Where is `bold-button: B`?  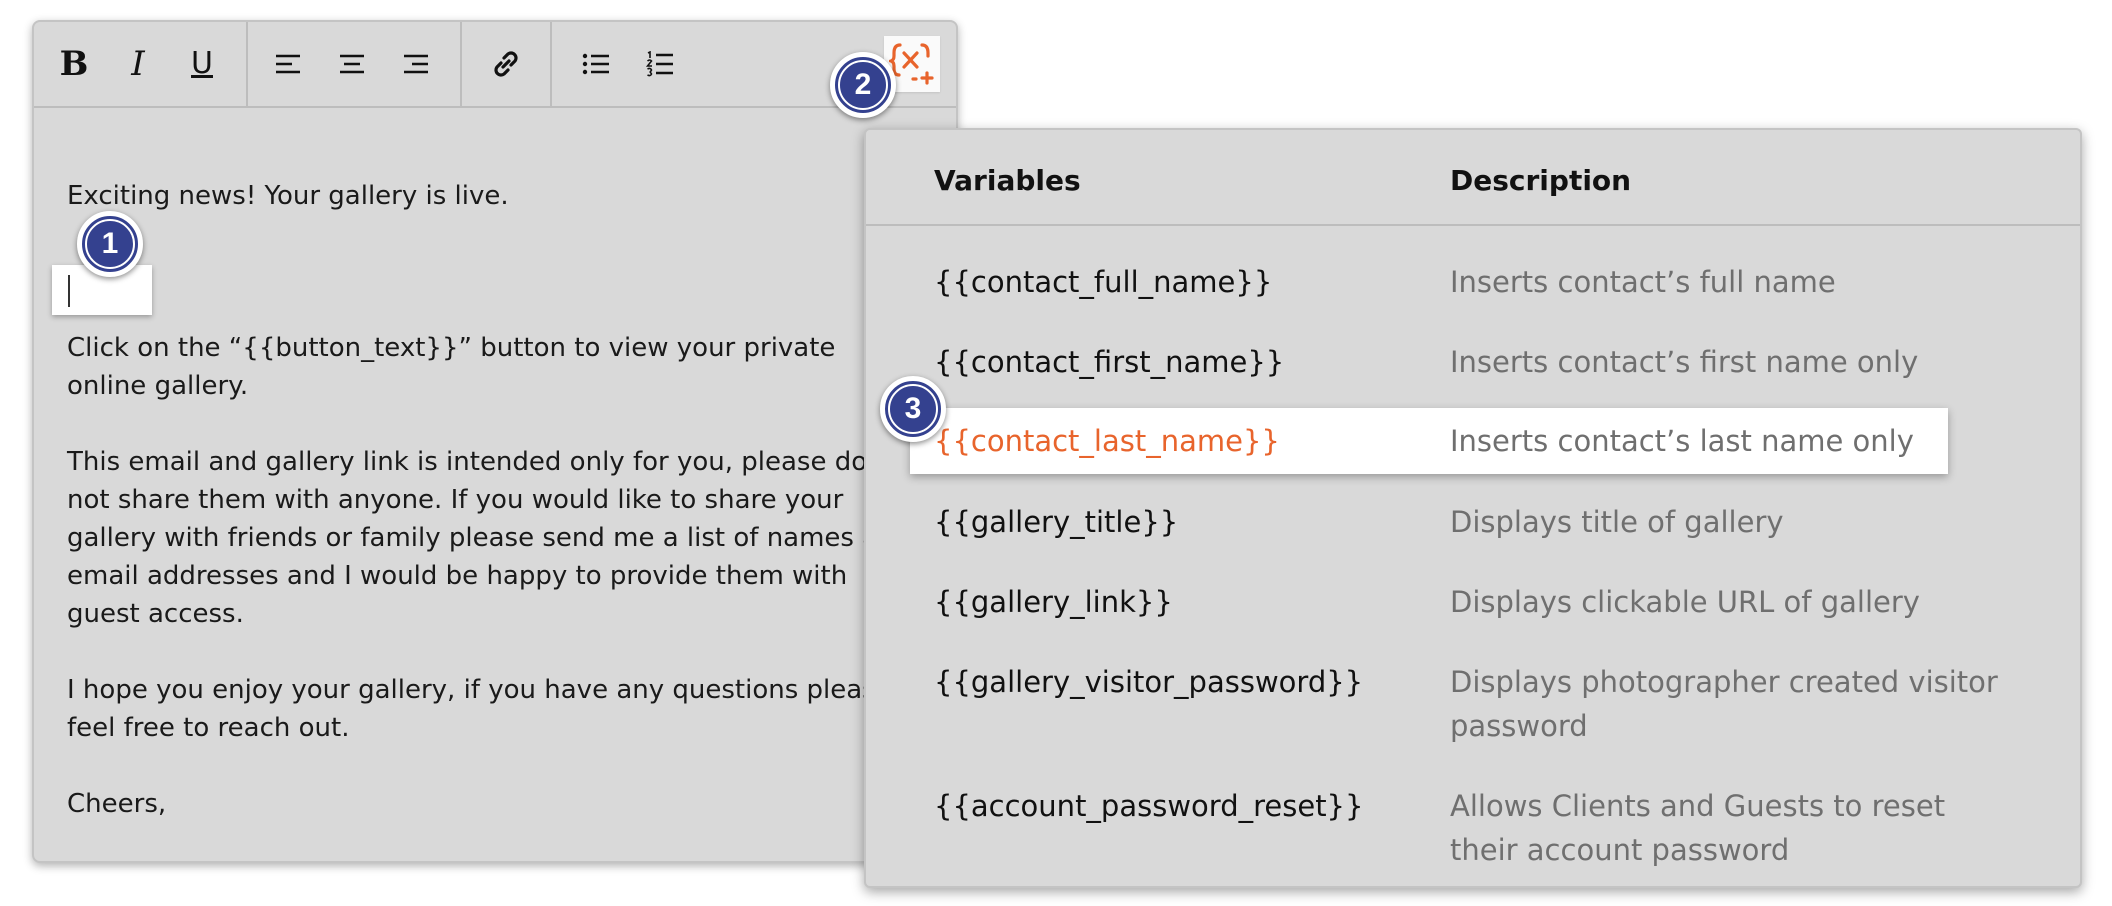
bold-button: B is located at coordinates (74, 64).